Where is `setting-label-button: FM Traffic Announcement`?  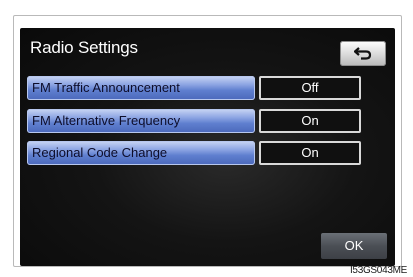 setting-label-button: FM Traffic Announcement is located at coordinates (141, 88).